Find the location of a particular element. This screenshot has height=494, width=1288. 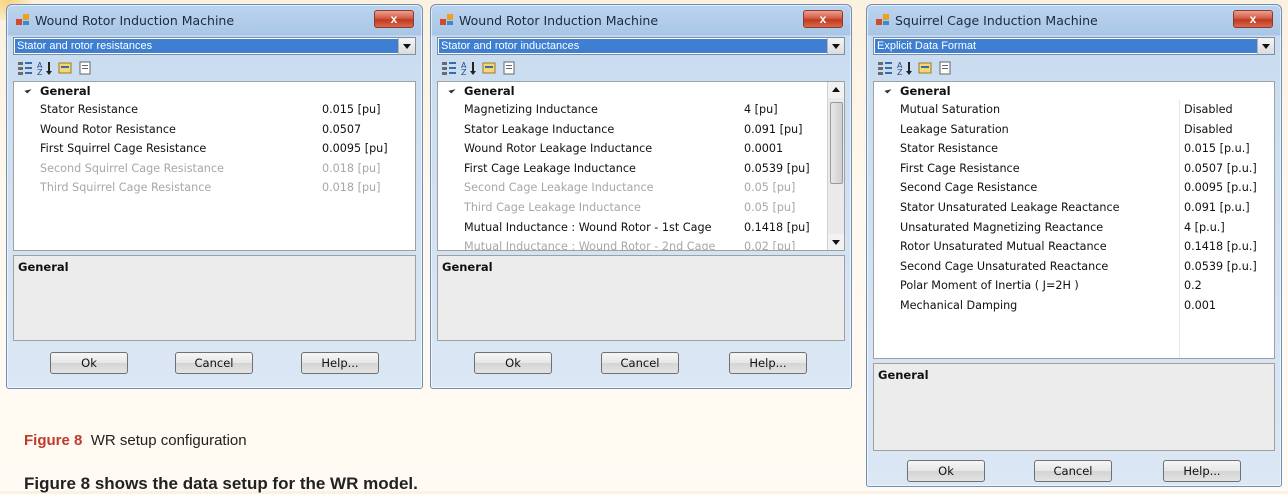

category-select: Explicit Data Format is located at coordinates (1074, 46).